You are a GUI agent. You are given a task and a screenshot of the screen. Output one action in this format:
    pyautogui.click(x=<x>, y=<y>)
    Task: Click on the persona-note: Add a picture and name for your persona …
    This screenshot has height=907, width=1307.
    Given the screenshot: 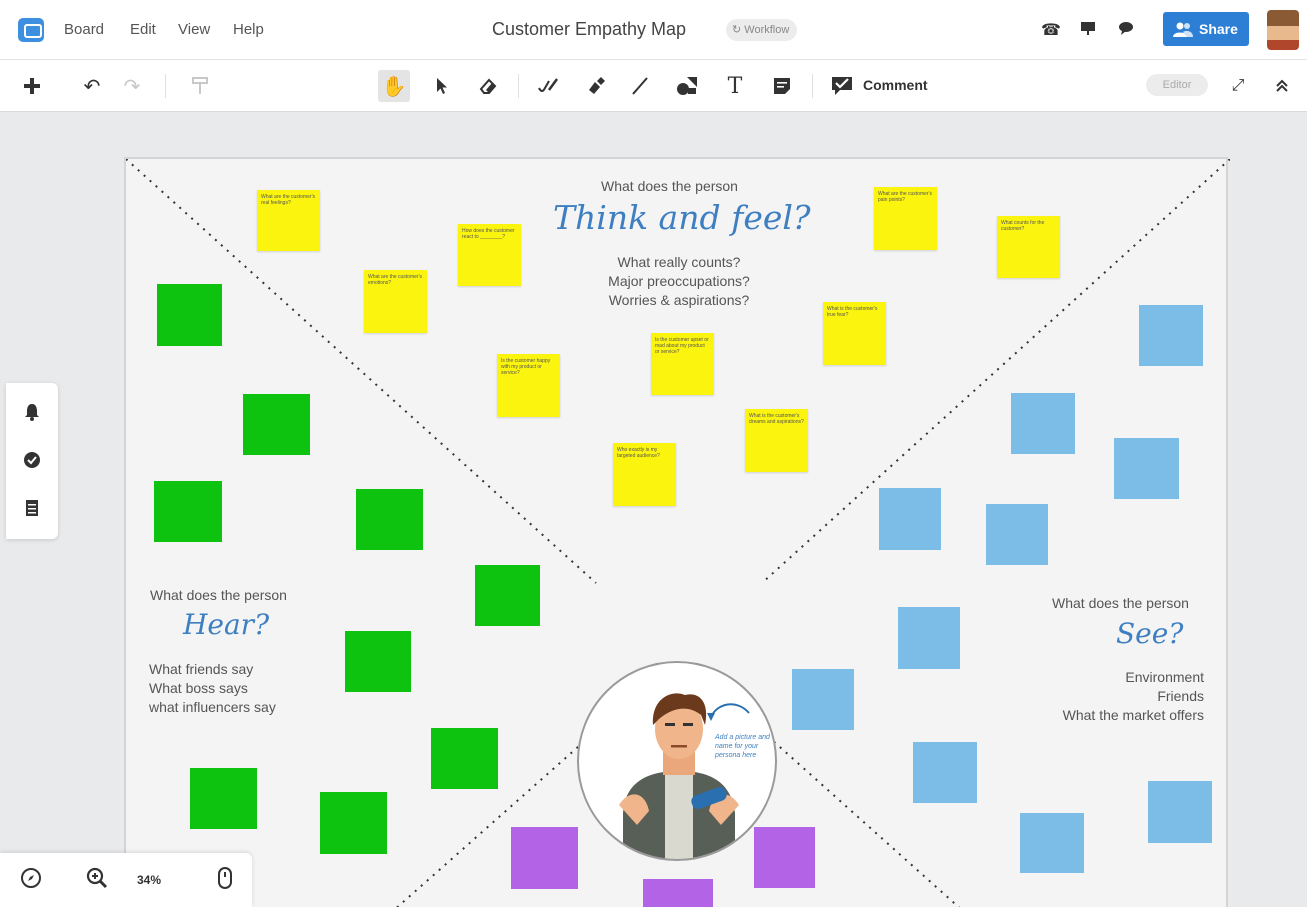 What is the action you would take?
    pyautogui.click(x=742, y=746)
    